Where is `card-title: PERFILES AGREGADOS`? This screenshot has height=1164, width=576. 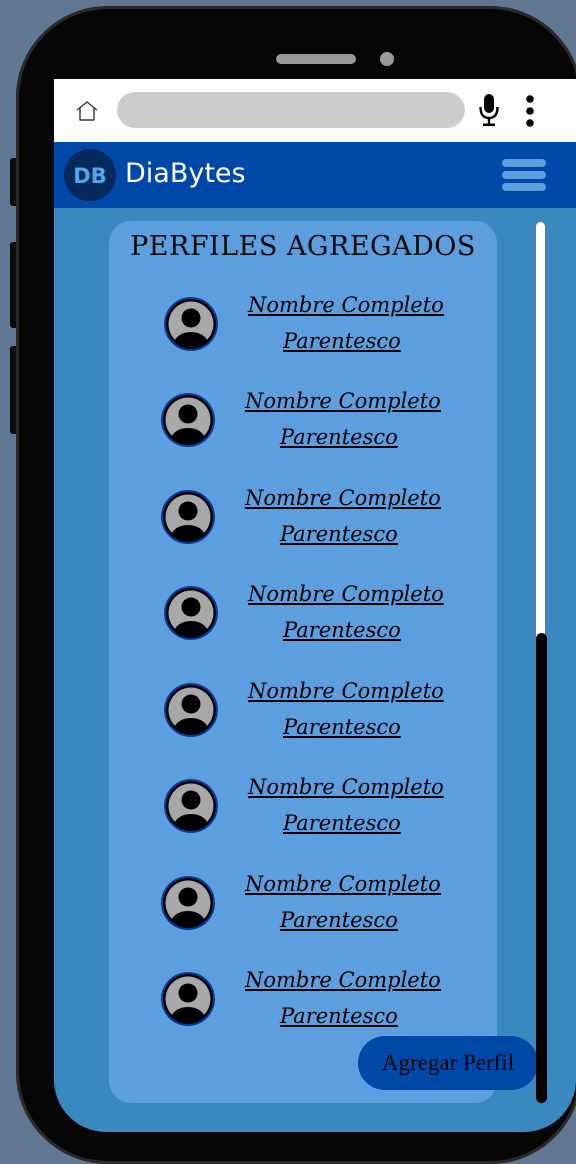 card-title: PERFILES AGREGADOS is located at coordinates (303, 246).